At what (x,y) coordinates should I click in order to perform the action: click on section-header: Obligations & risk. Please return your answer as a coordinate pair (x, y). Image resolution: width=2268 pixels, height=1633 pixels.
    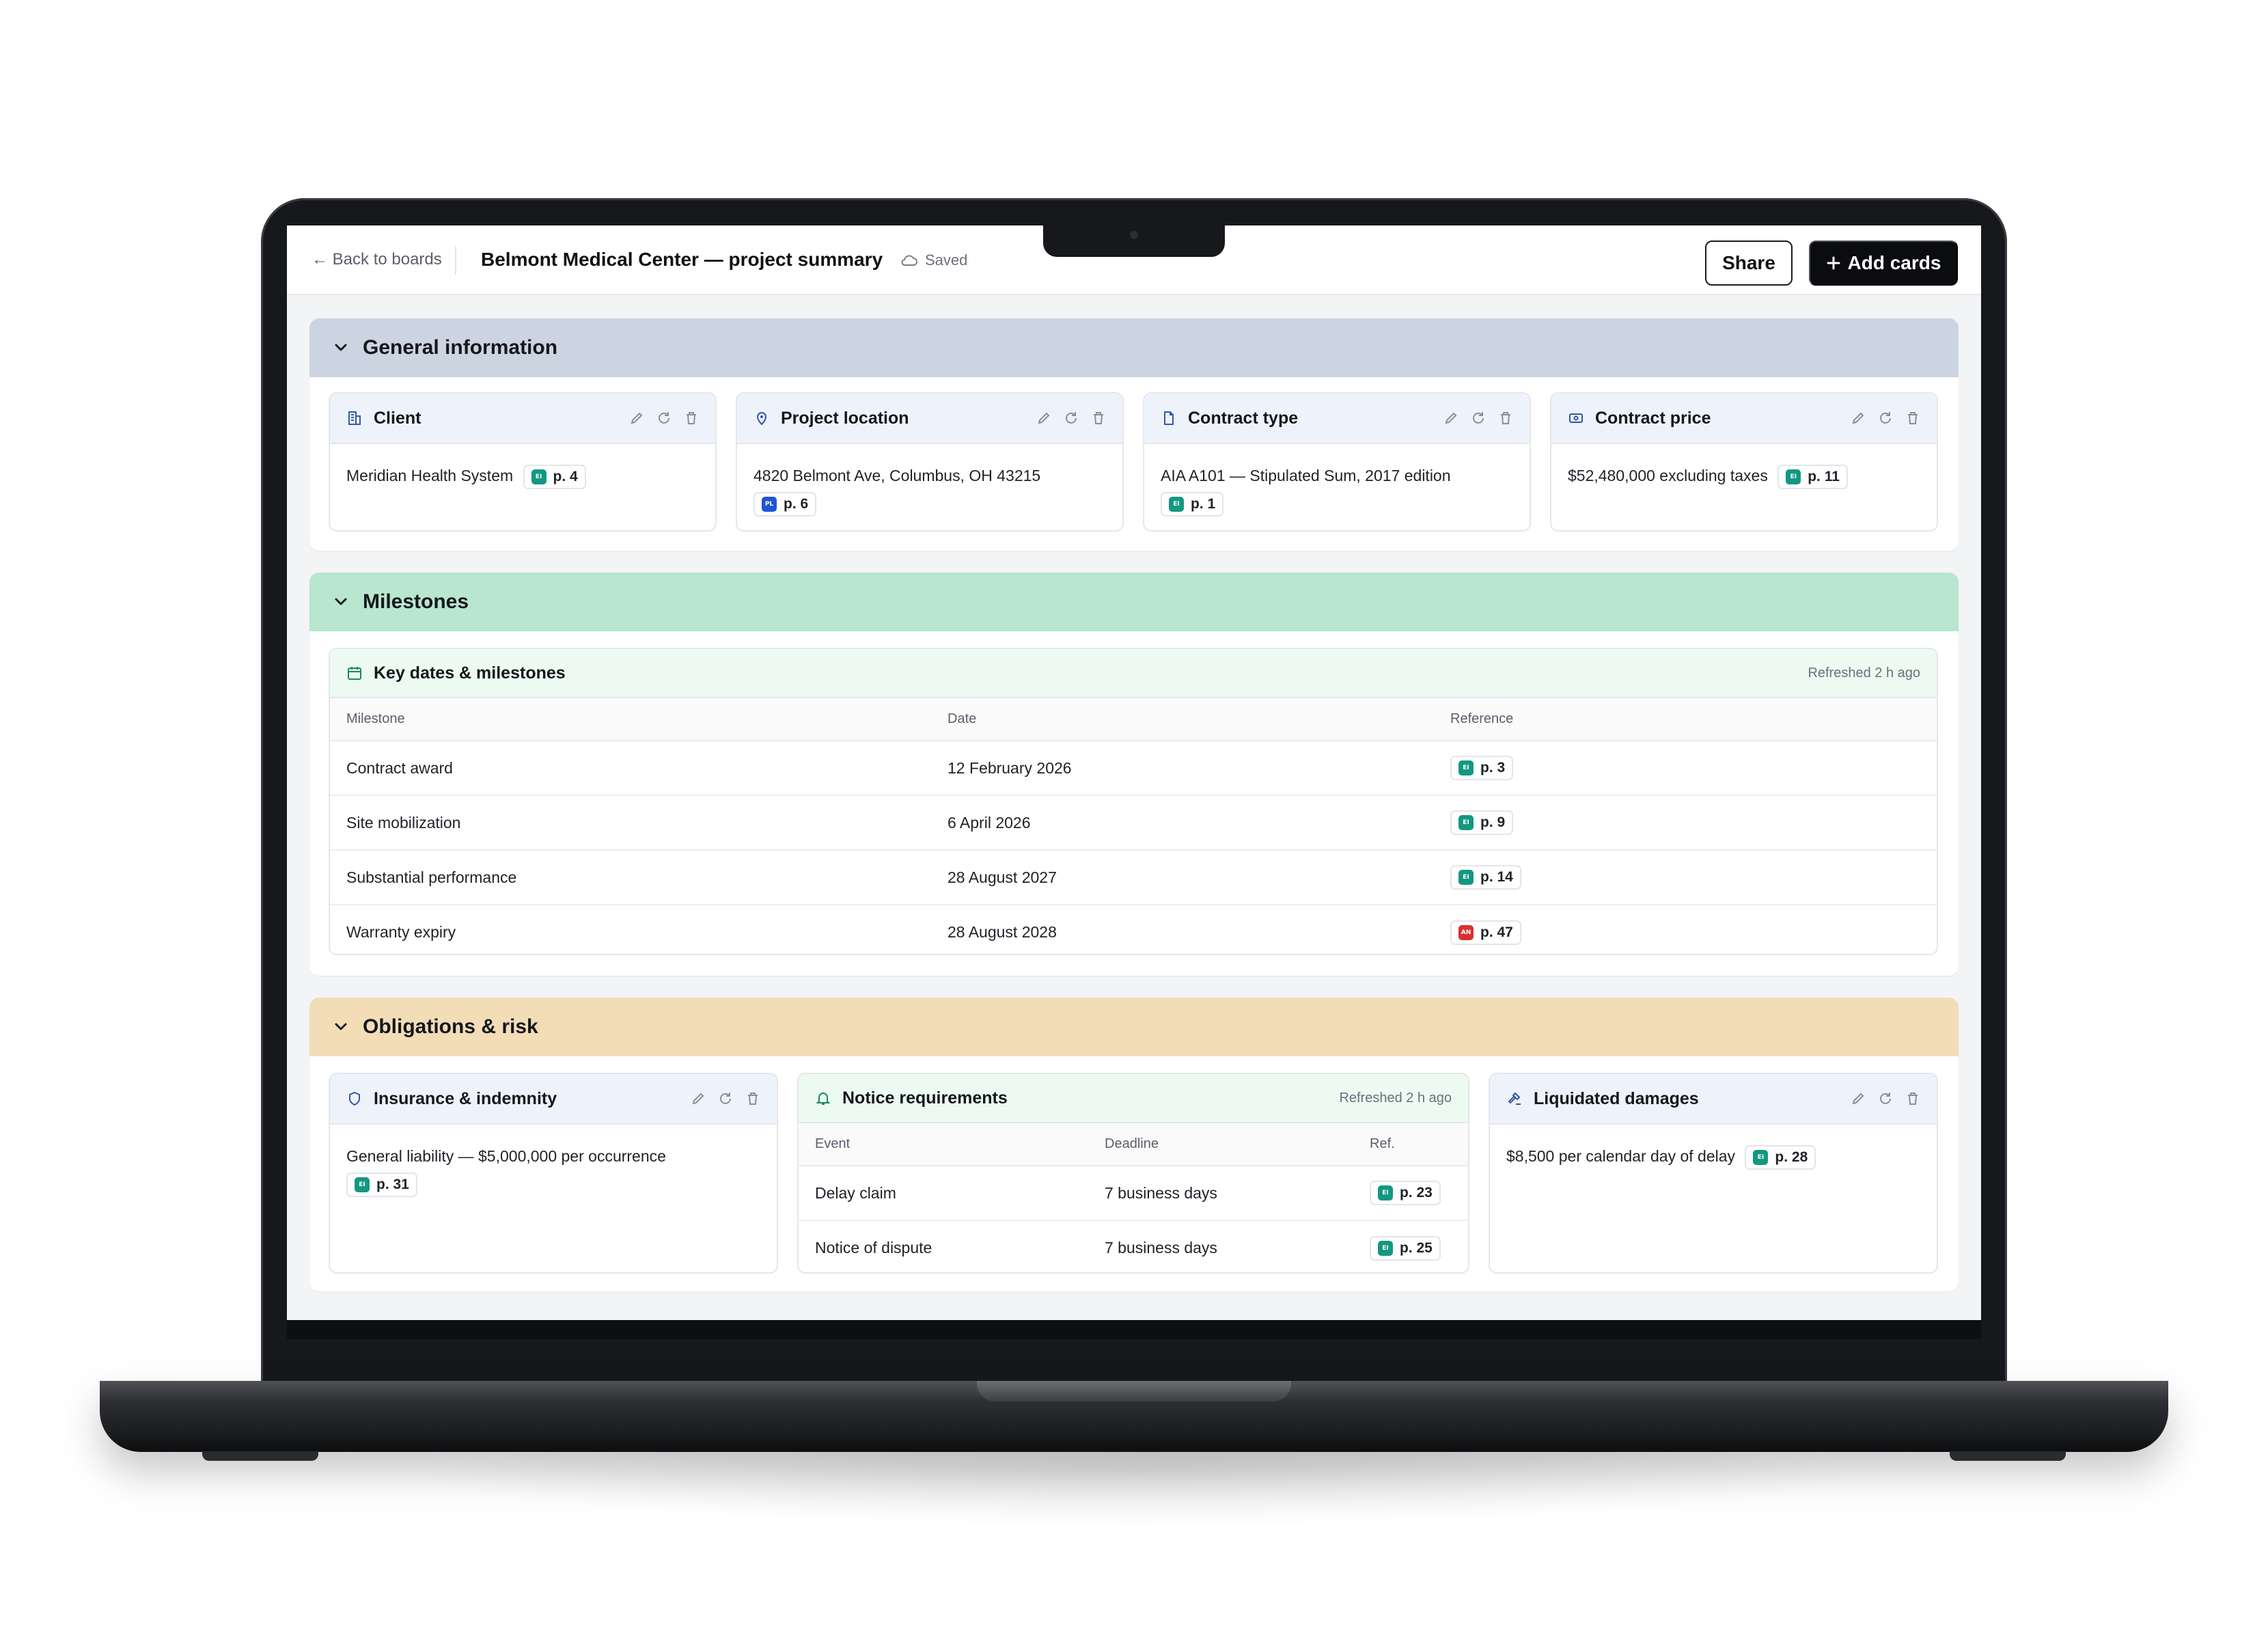
    Looking at the image, I should click on (1134, 1027).